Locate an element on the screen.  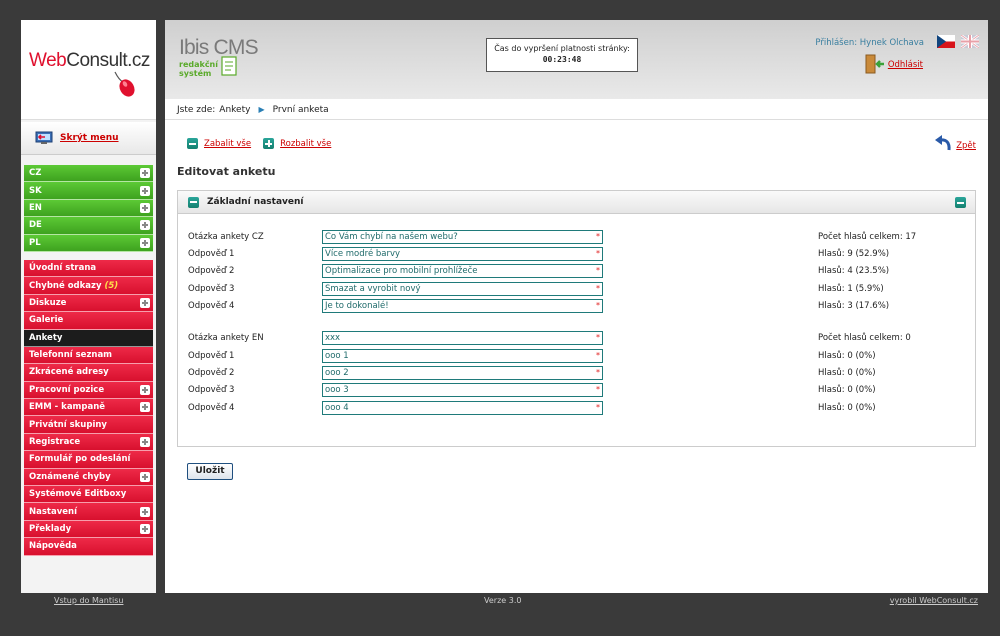
form-row: Odpověď 3 ooo 3 * Hlasů: 0 (0%) is located at coordinates (578, 390).